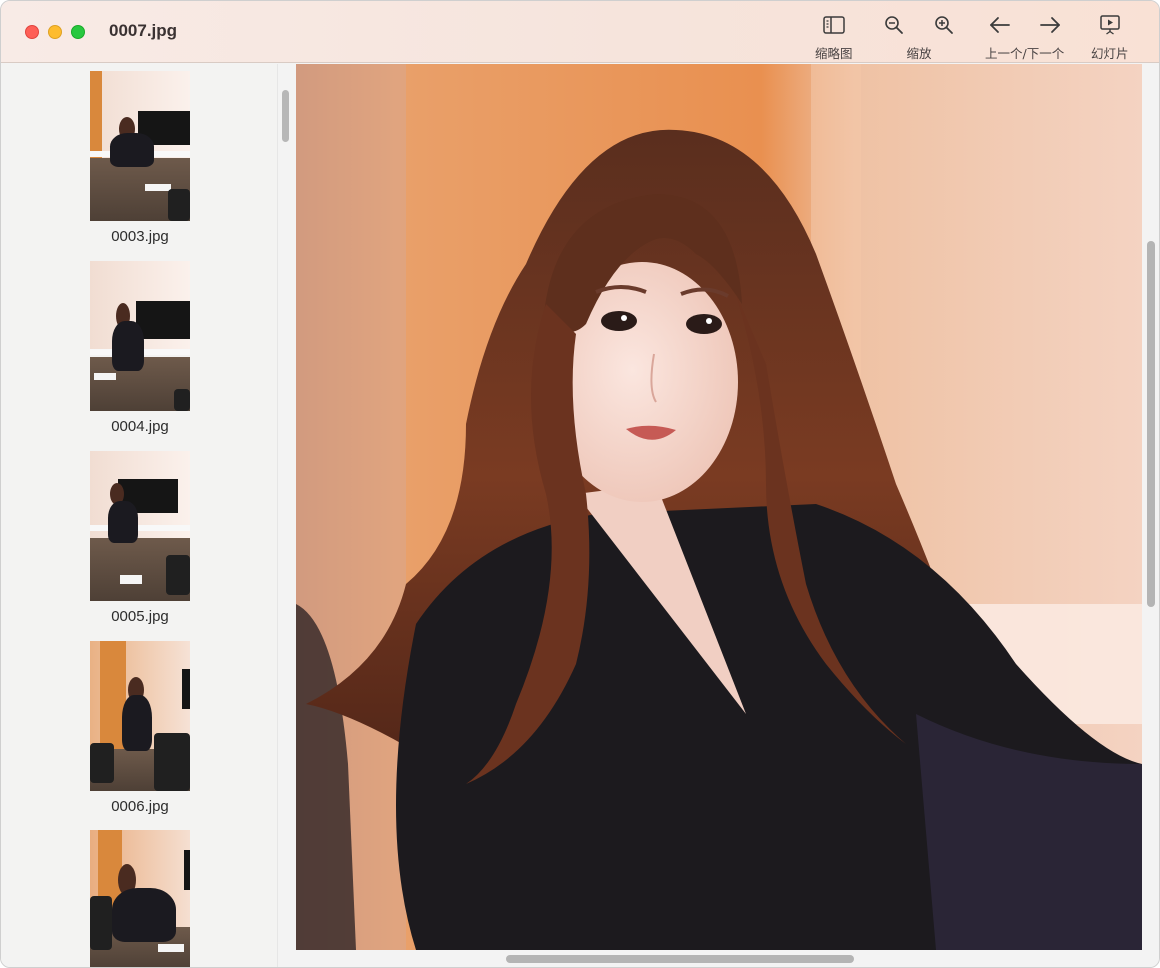  Describe the element at coordinates (1050, 25) in the screenshot. I see `arrow-right-icon` at that location.